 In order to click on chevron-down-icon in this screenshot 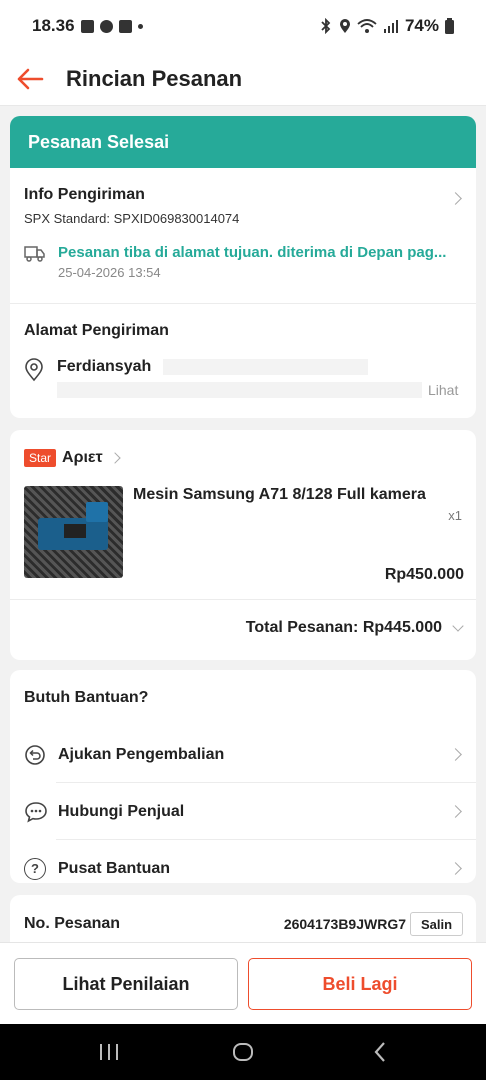, I will do `click(458, 625)`.